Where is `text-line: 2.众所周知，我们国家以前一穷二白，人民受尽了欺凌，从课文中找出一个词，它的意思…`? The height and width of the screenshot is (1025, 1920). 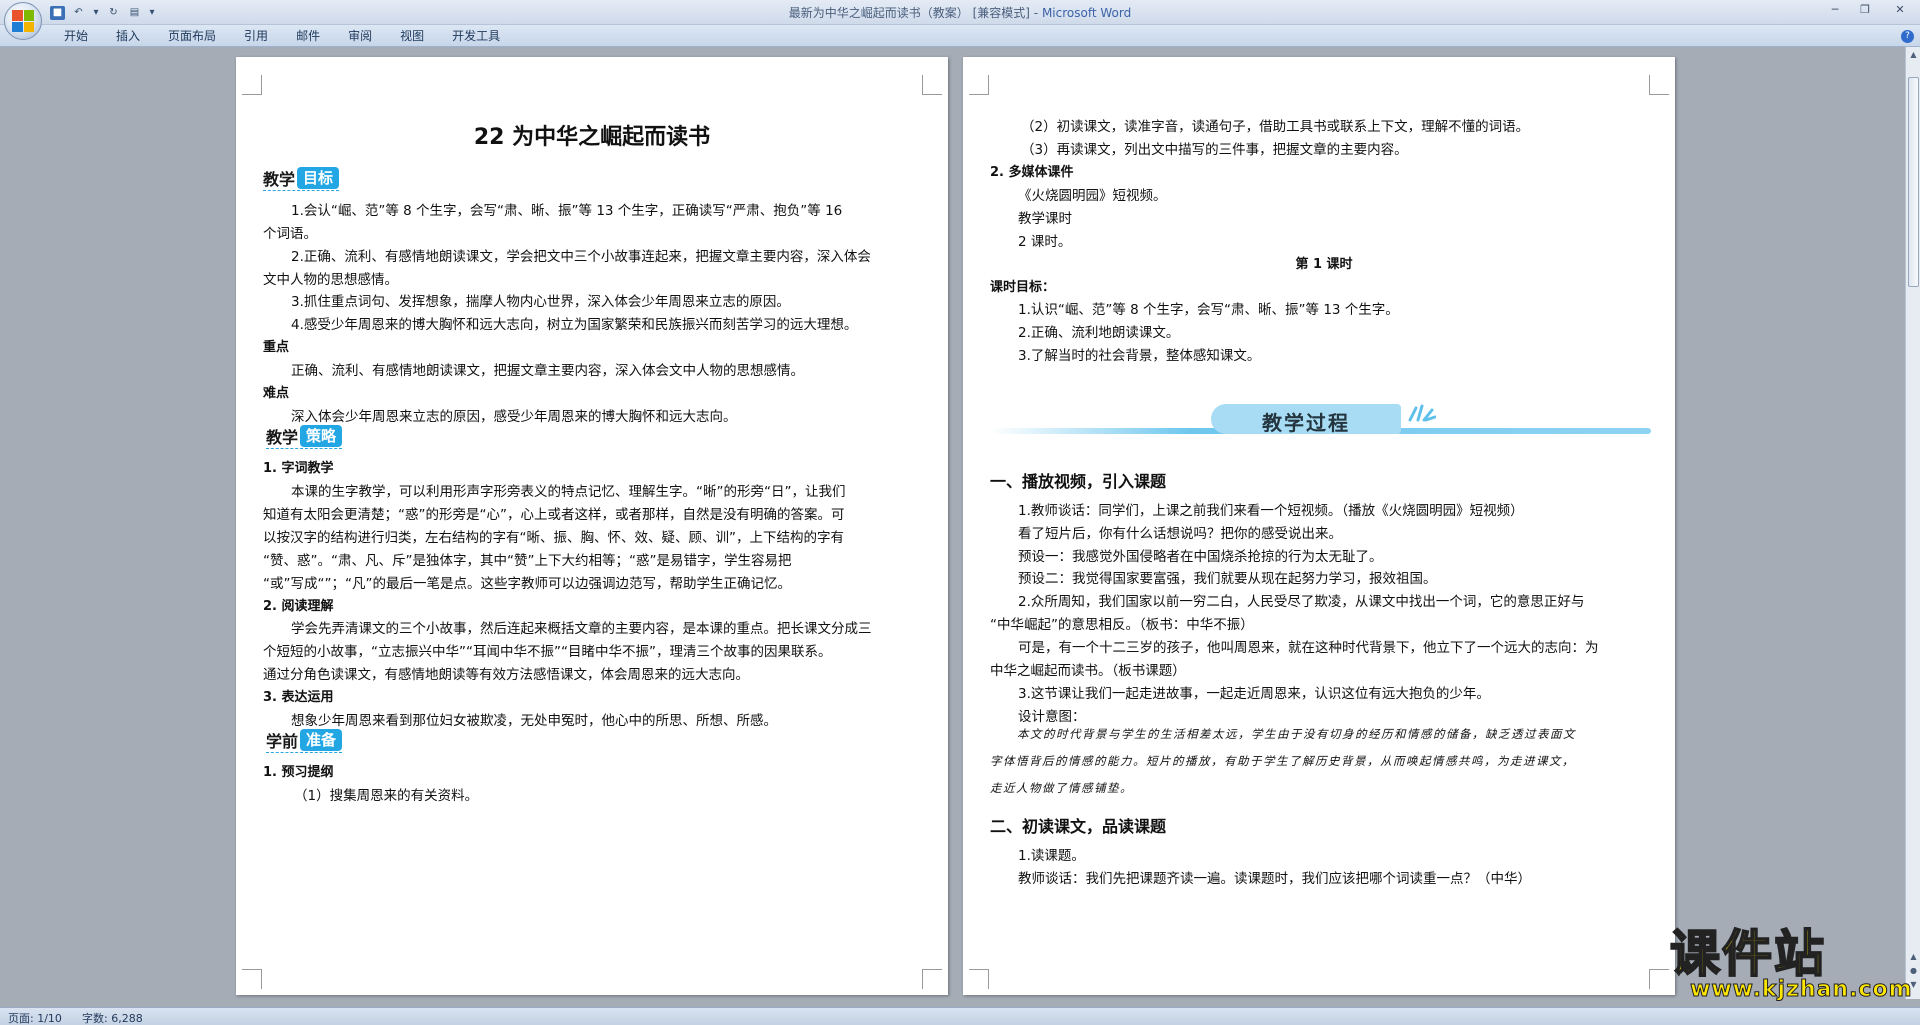 text-line: 2.众所周知，我们国家以前一穷二白，人民受尽了欺凌，从课文中找出一个词，它的意思… is located at coordinates (1301, 602).